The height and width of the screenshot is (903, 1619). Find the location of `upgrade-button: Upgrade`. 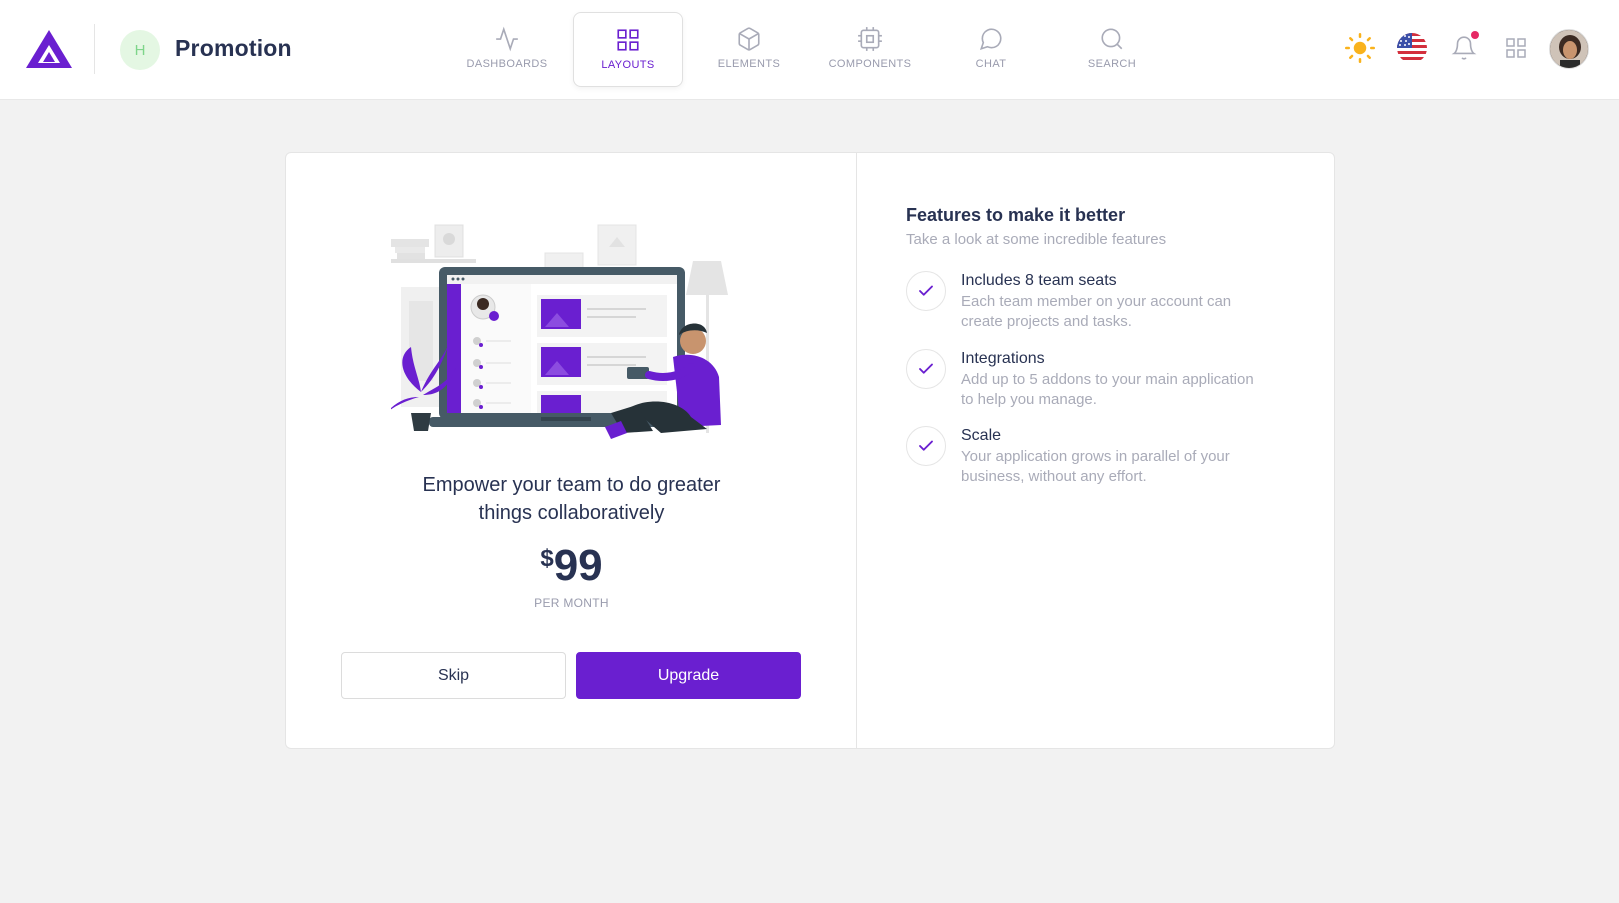

upgrade-button: Upgrade is located at coordinates (688, 675).